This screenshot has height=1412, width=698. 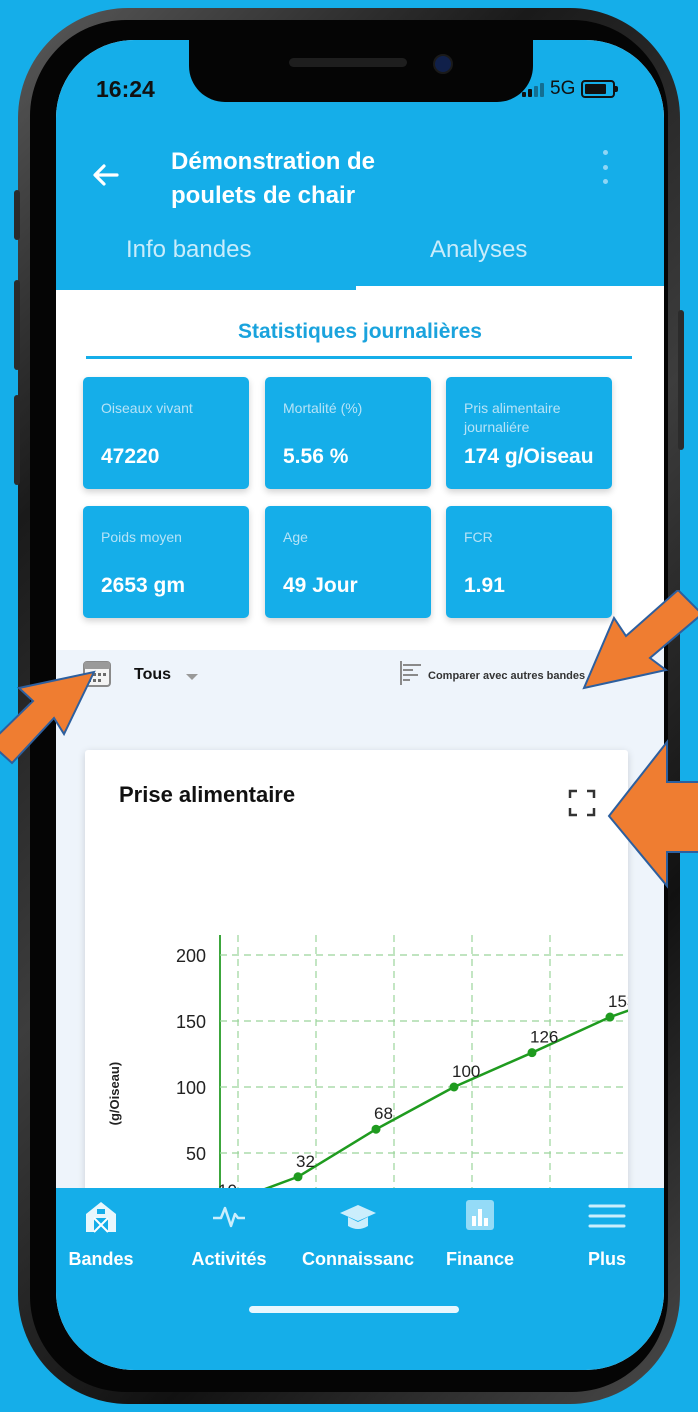 What do you see at coordinates (166, 562) in the screenshot?
I see `stat-card-avg-weight: Poids moyen 2653 gm` at bounding box center [166, 562].